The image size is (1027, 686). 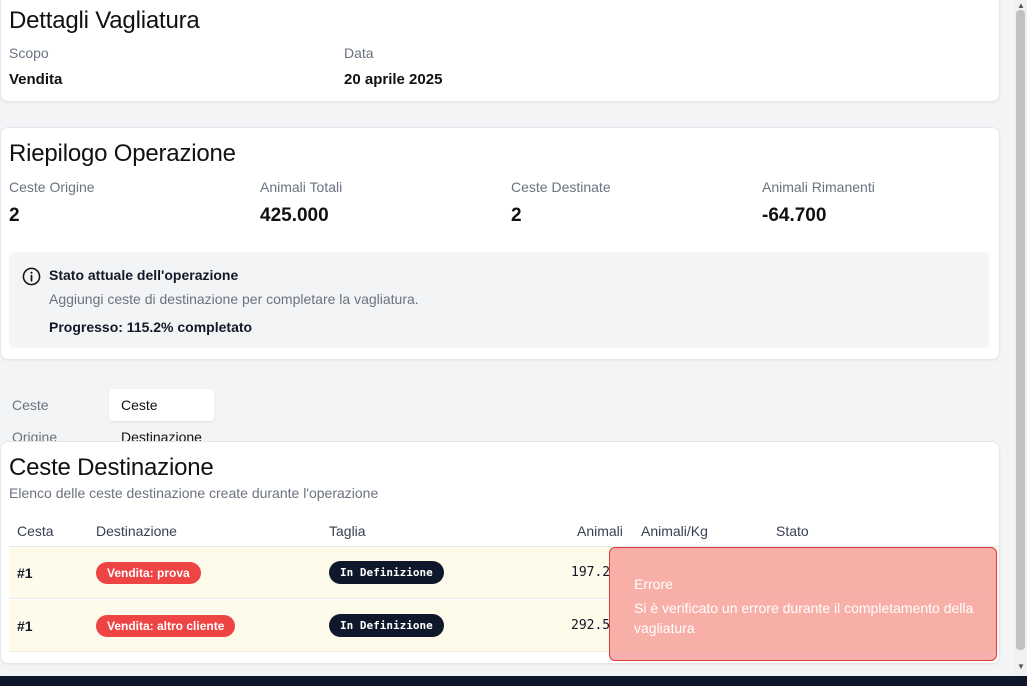 What do you see at coordinates (818, 187) in the screenshot?
I see `stat-label-animali-rimanenti: Animali Rimanenti` at bounding box center [818, 187].